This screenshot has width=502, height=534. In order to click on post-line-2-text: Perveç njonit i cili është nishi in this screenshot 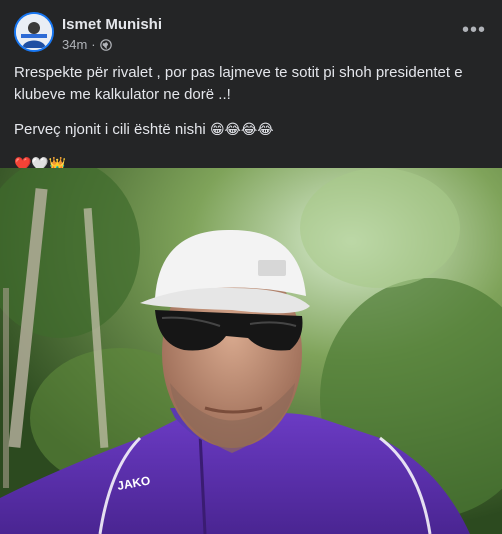, I will do `click(110, 129)`.